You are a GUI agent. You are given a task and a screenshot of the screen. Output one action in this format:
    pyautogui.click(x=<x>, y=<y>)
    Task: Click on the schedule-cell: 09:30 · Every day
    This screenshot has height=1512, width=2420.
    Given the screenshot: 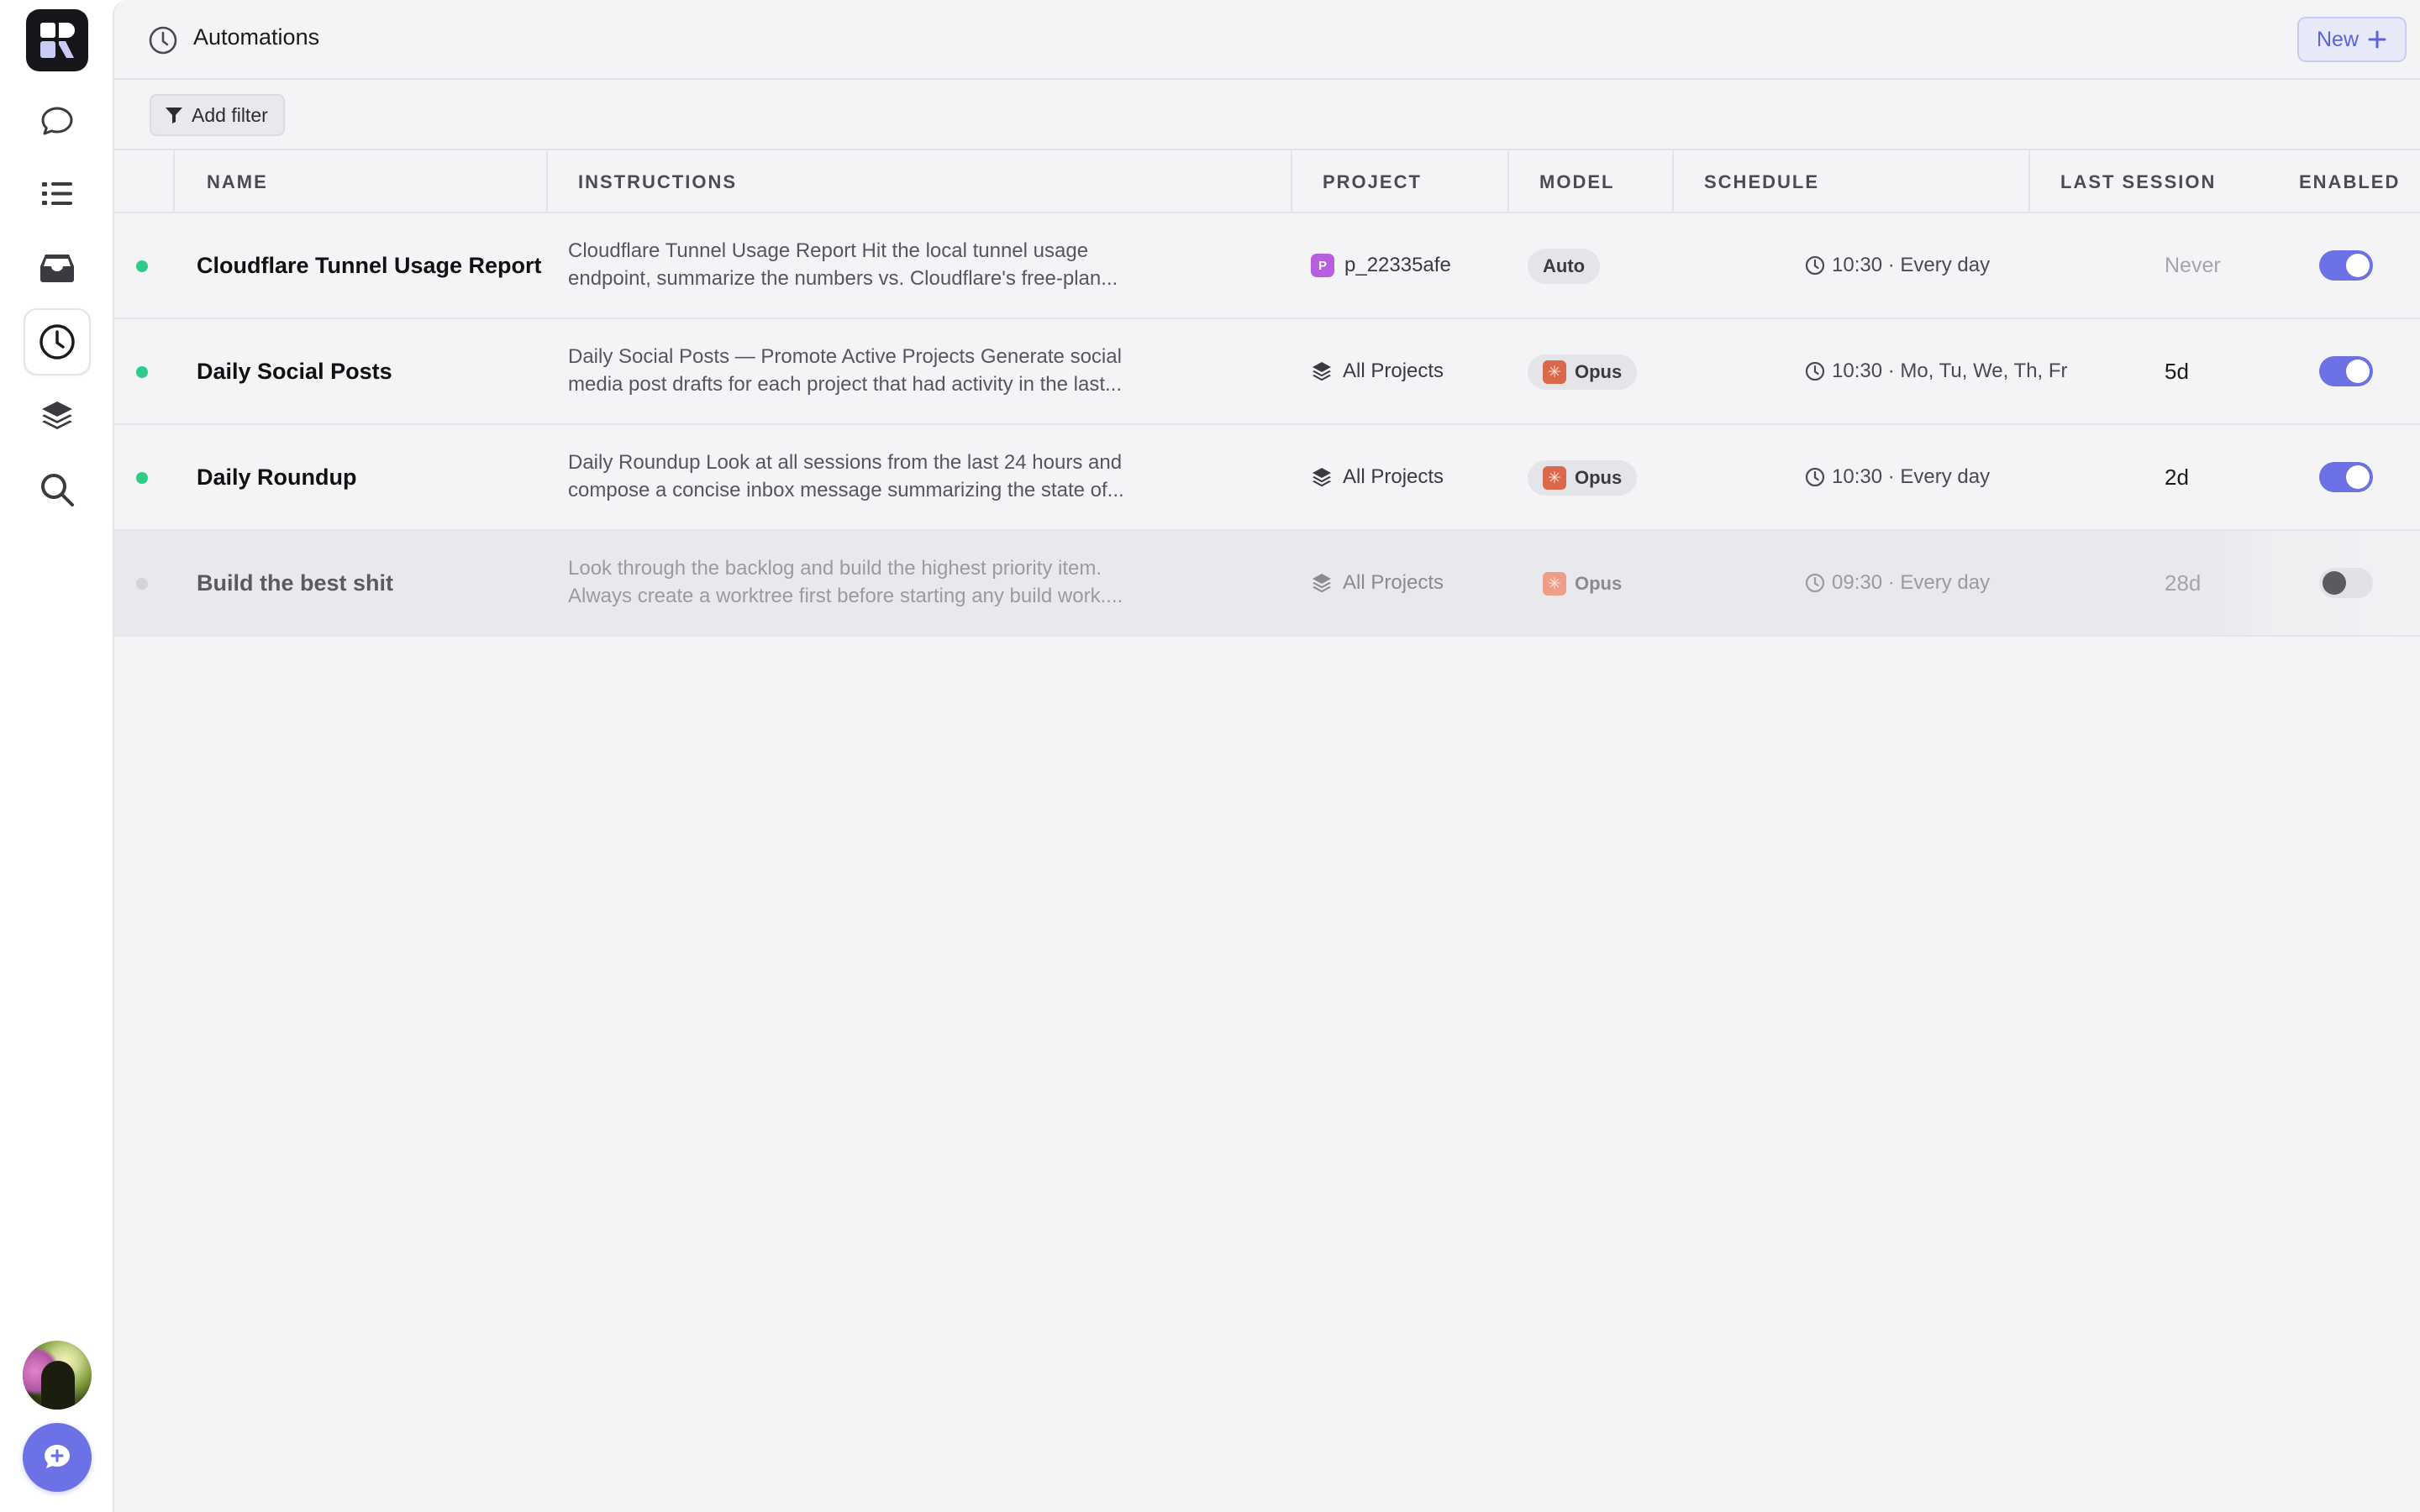 What is the action you would take?
    pyautogui.click(x=1898, y=583)
    